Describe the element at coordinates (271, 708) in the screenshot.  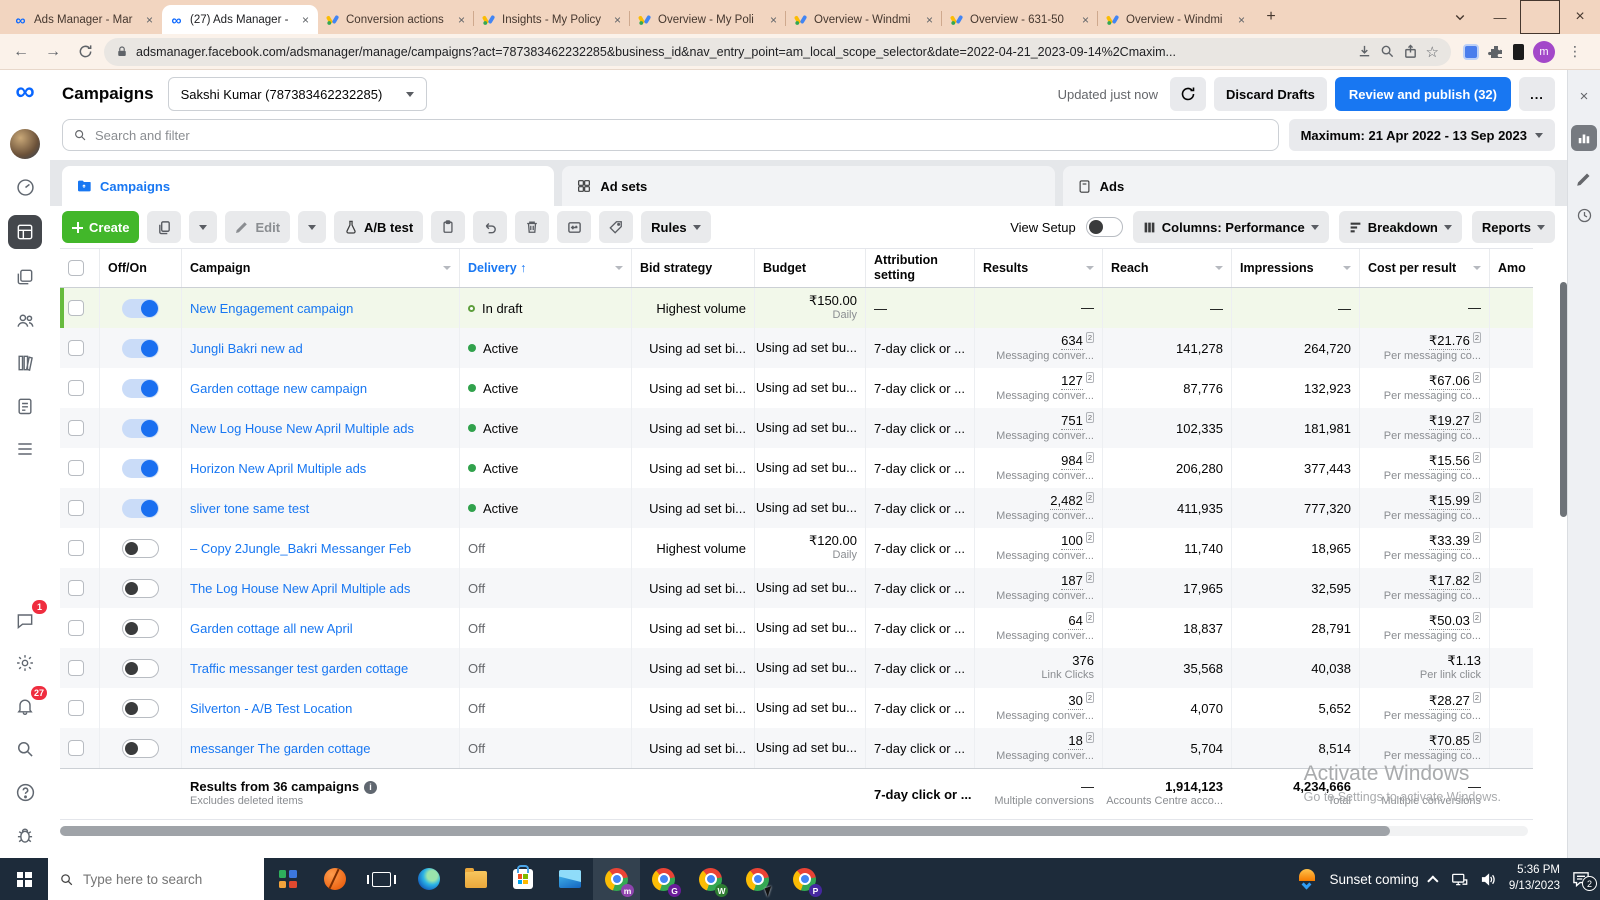
I see `campaign-link: Silverton - A/B Test Location` at that location.